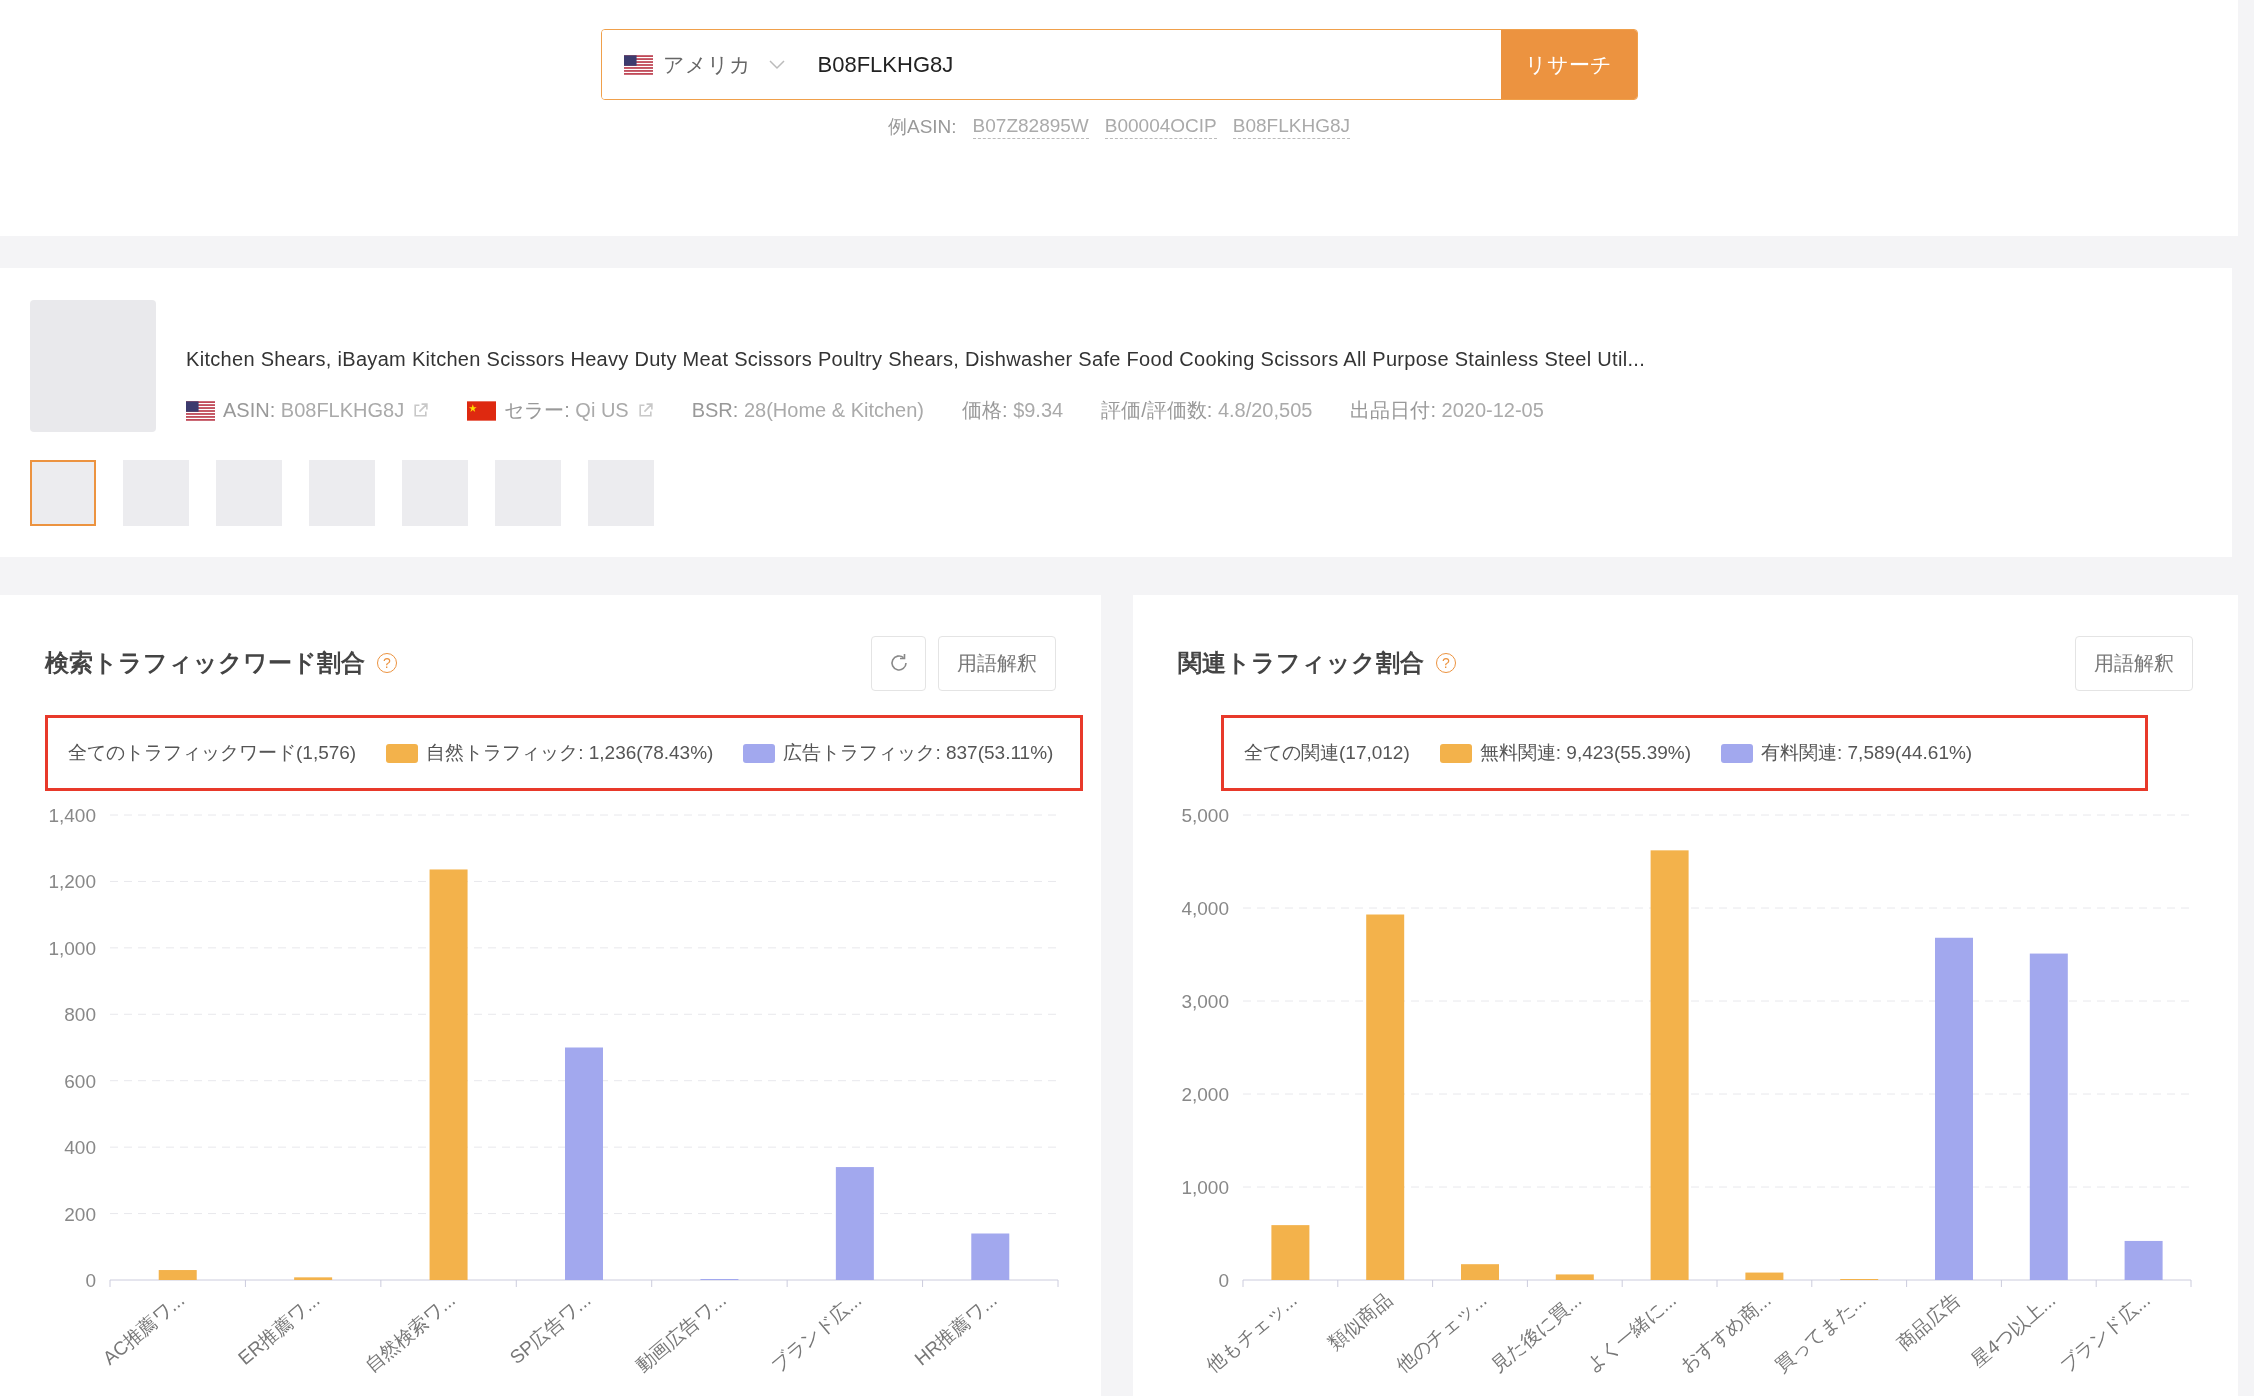 This screenshot has height=1396, width=2254. What do you see at coordinates (898, 663) in the screenshot?
I see `refresh-button` at bounding box center [898, 663].